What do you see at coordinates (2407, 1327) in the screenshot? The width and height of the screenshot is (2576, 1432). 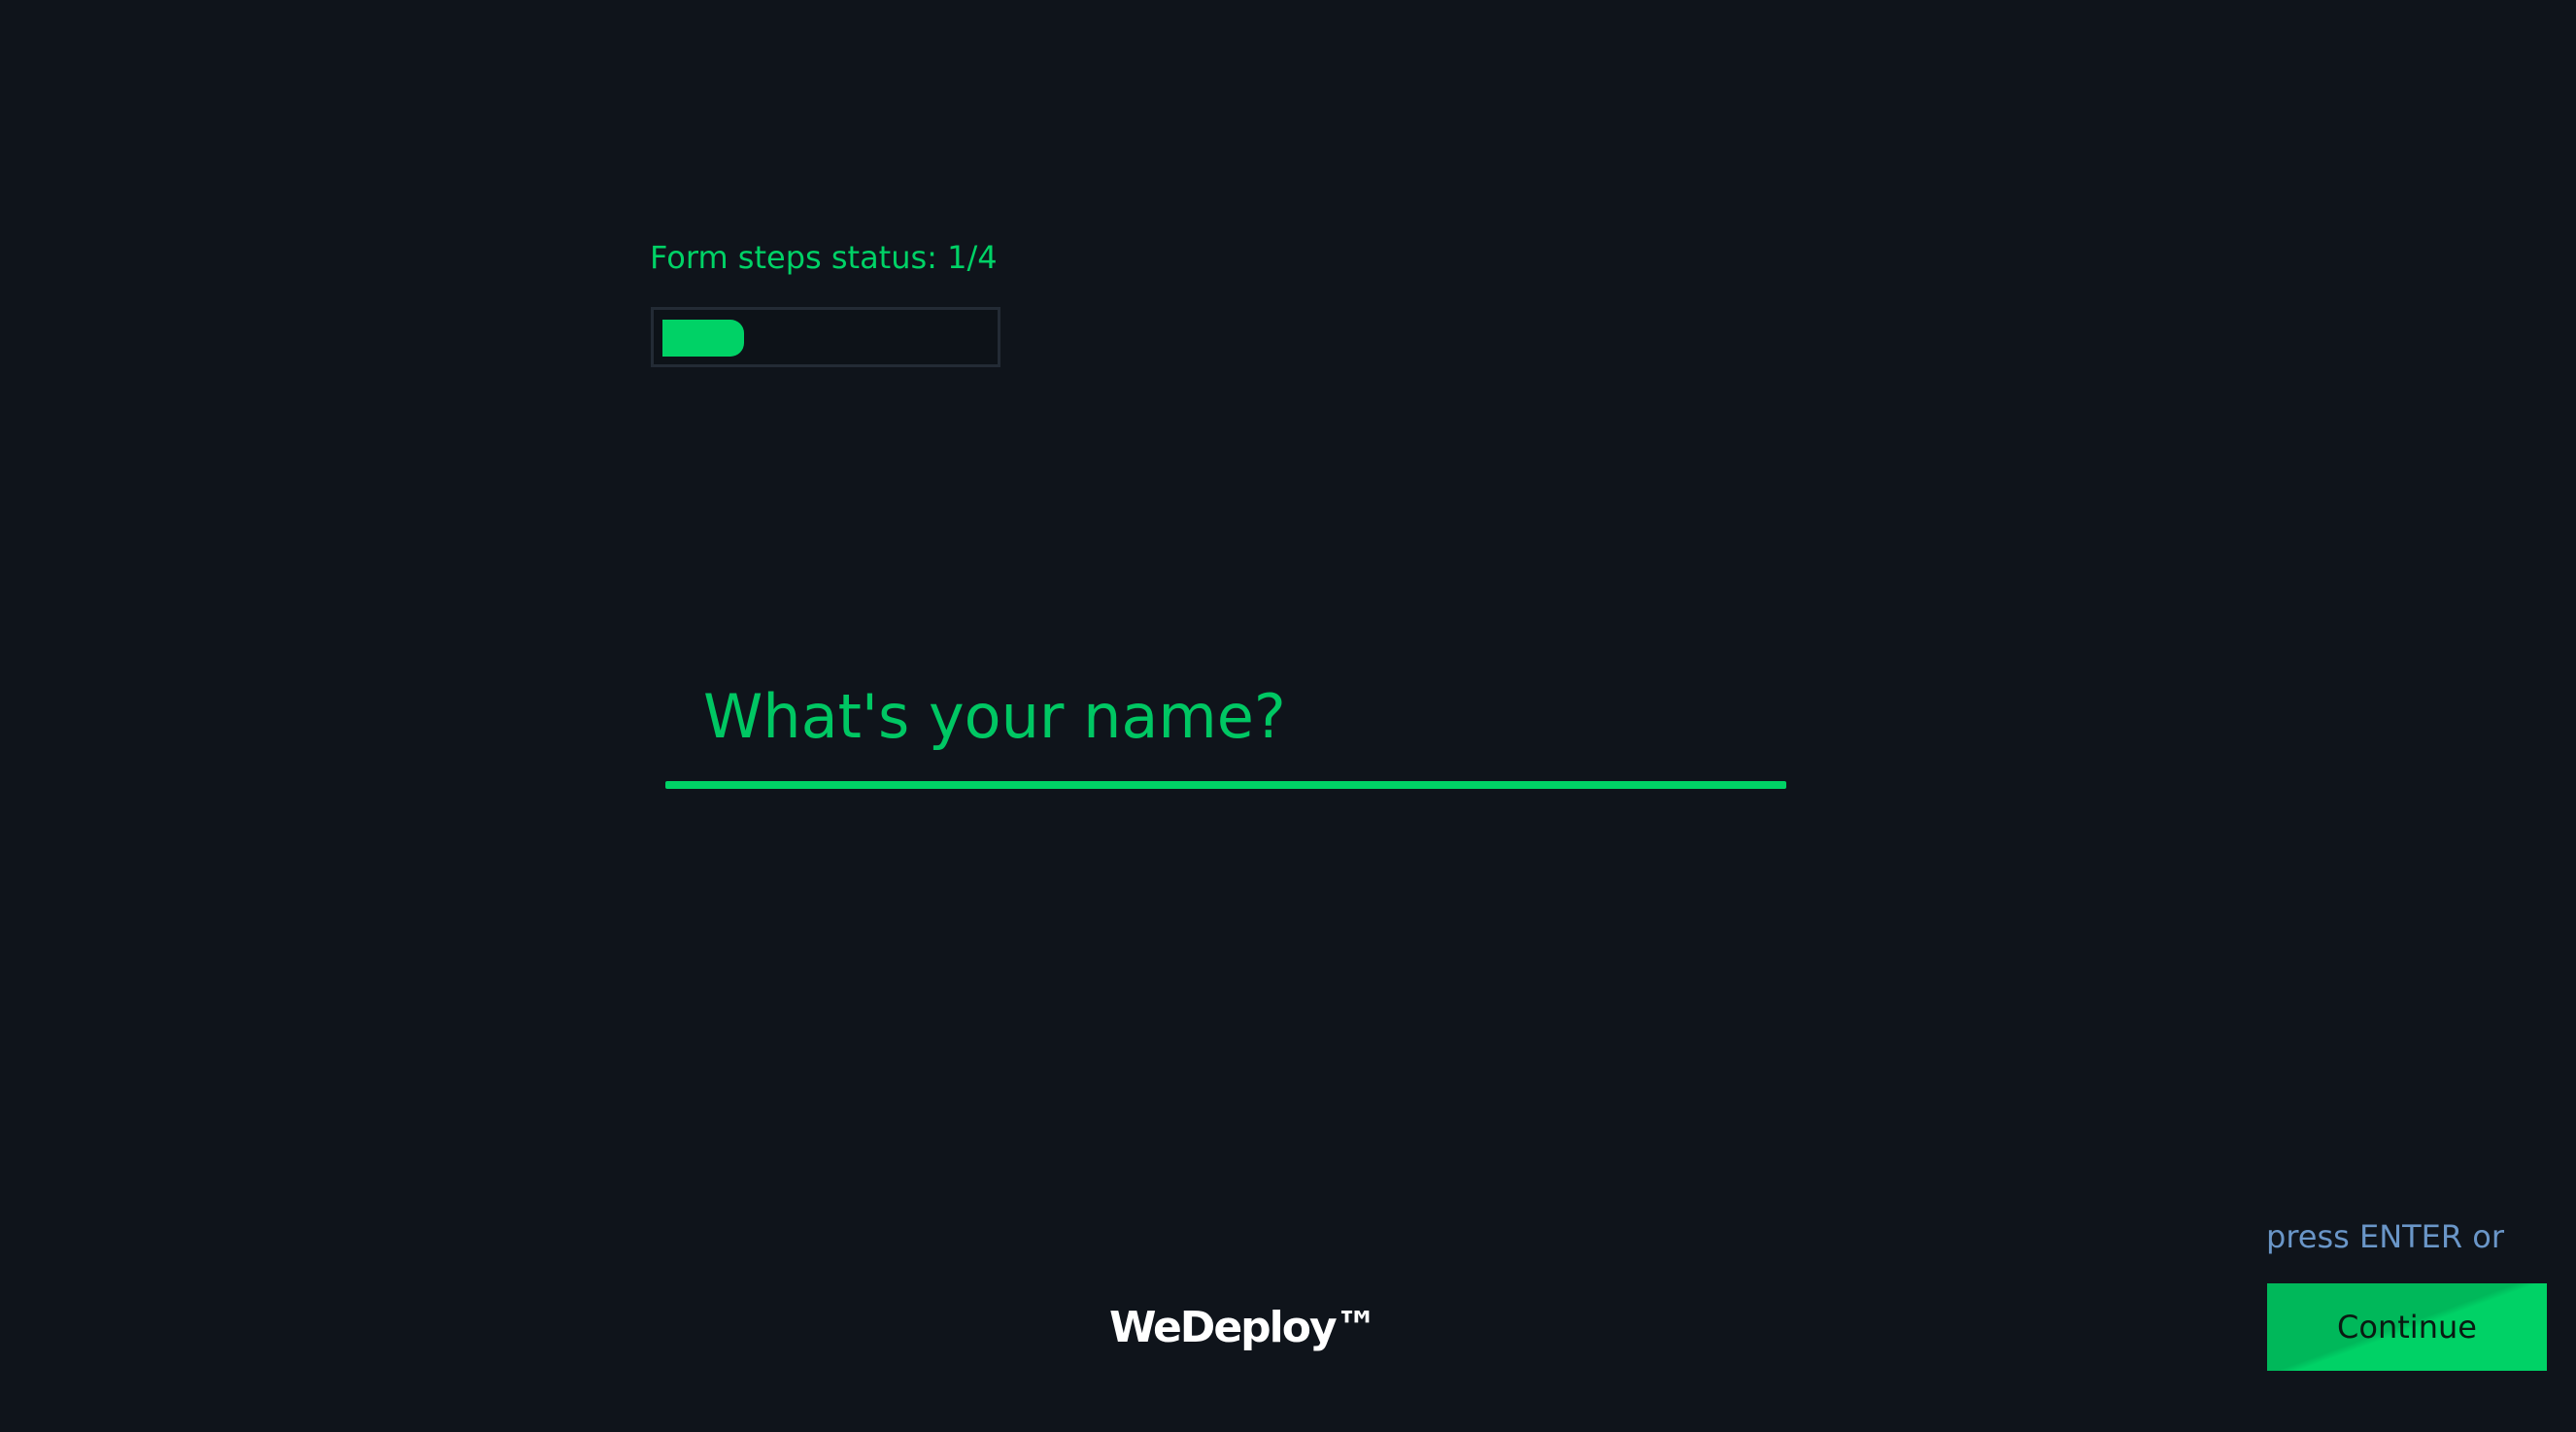 I see `continue-button: Continue` at bounding box center [2407, 1327].